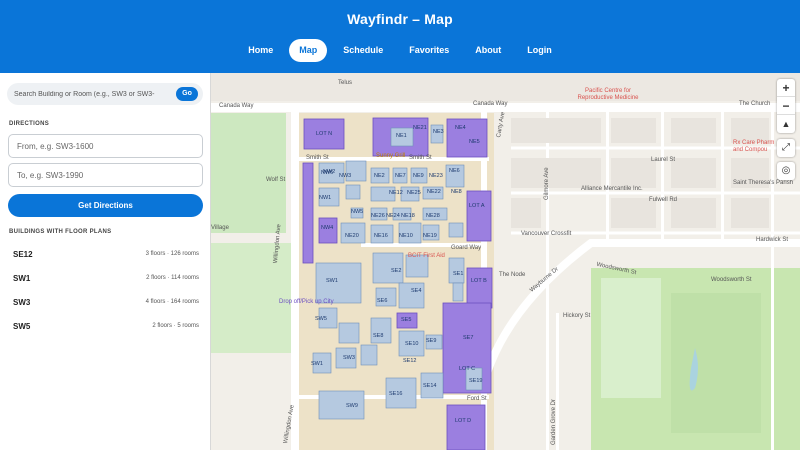  I want to click on street-label: Smith St, so click(420, 158).